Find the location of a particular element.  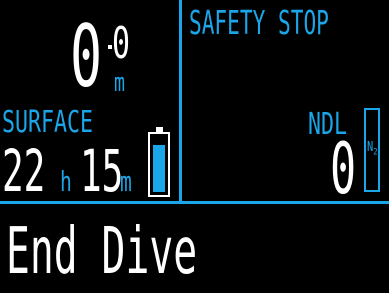

depth-decimal: 0 is located at coordinates (121, 43).